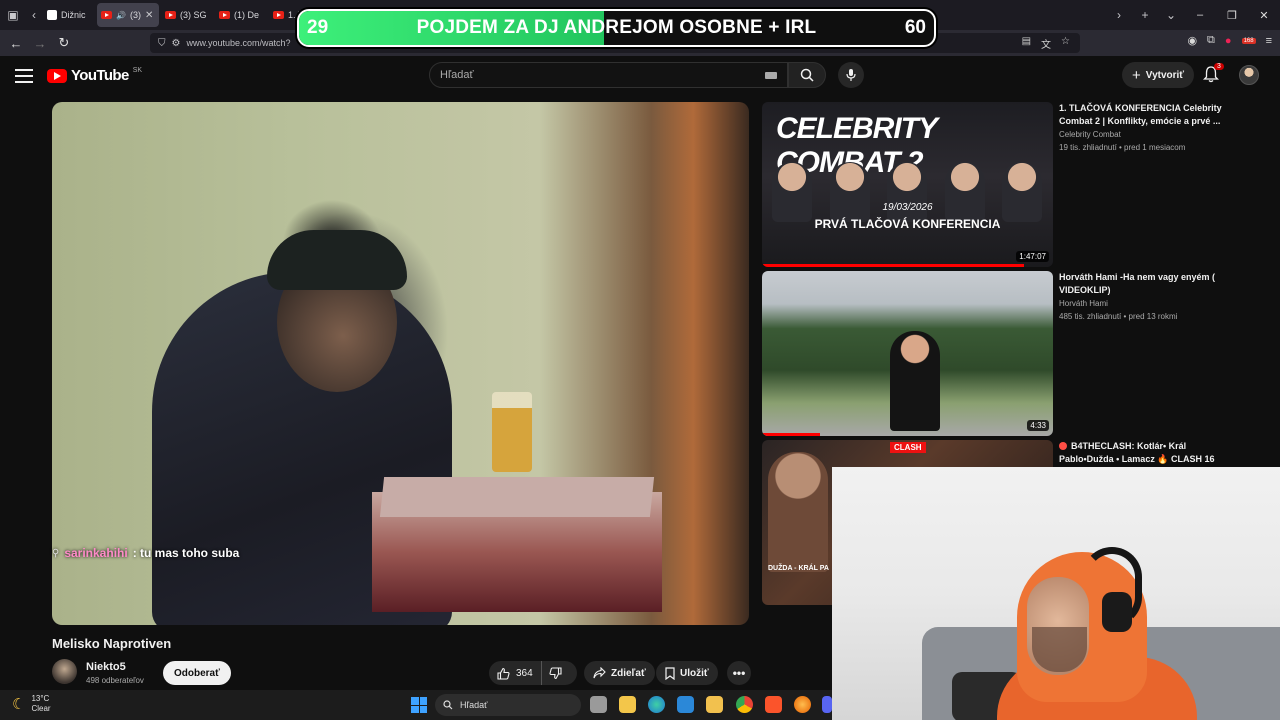  I want to click on browser-tab: Dižnic, so click(69, 15).